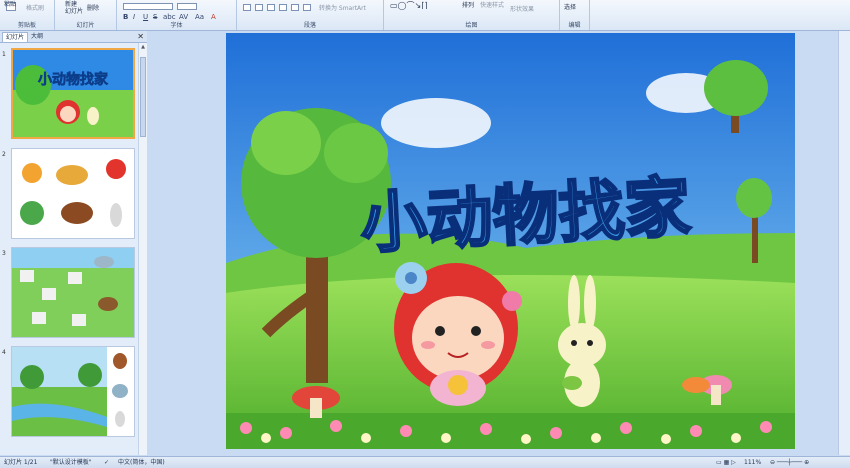 This screenshot has height=468, width=850. Describe the element at coordinates (37, 36) in the screenshot. I see `tab-outline: 大纲` at that location.